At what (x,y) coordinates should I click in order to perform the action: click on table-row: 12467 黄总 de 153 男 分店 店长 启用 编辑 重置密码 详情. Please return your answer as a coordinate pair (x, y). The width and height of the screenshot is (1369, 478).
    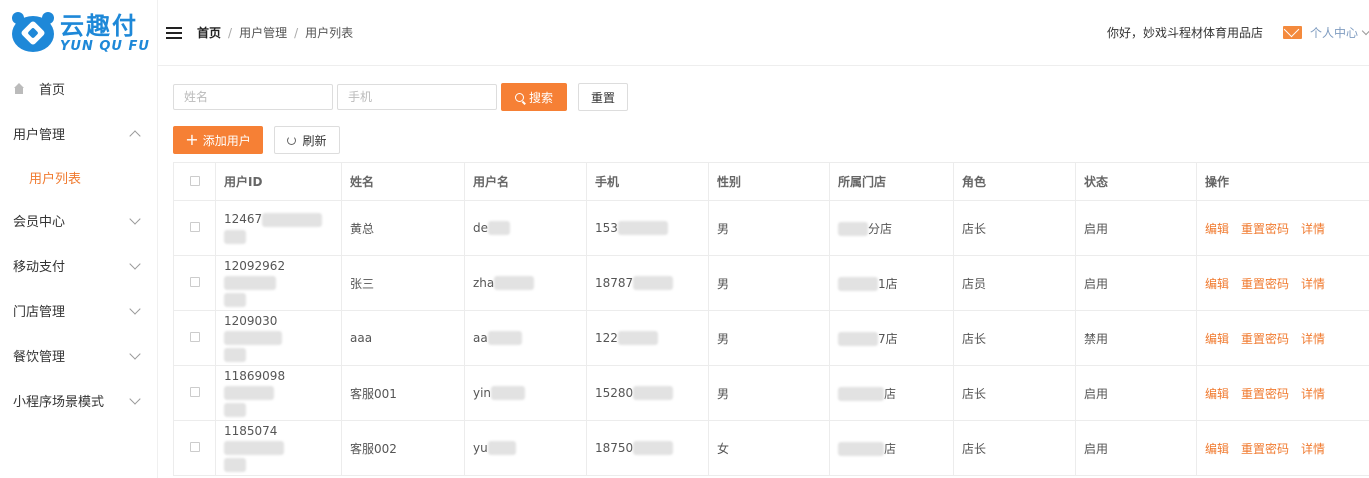
    Looking at the image, I should click on (771, 228).